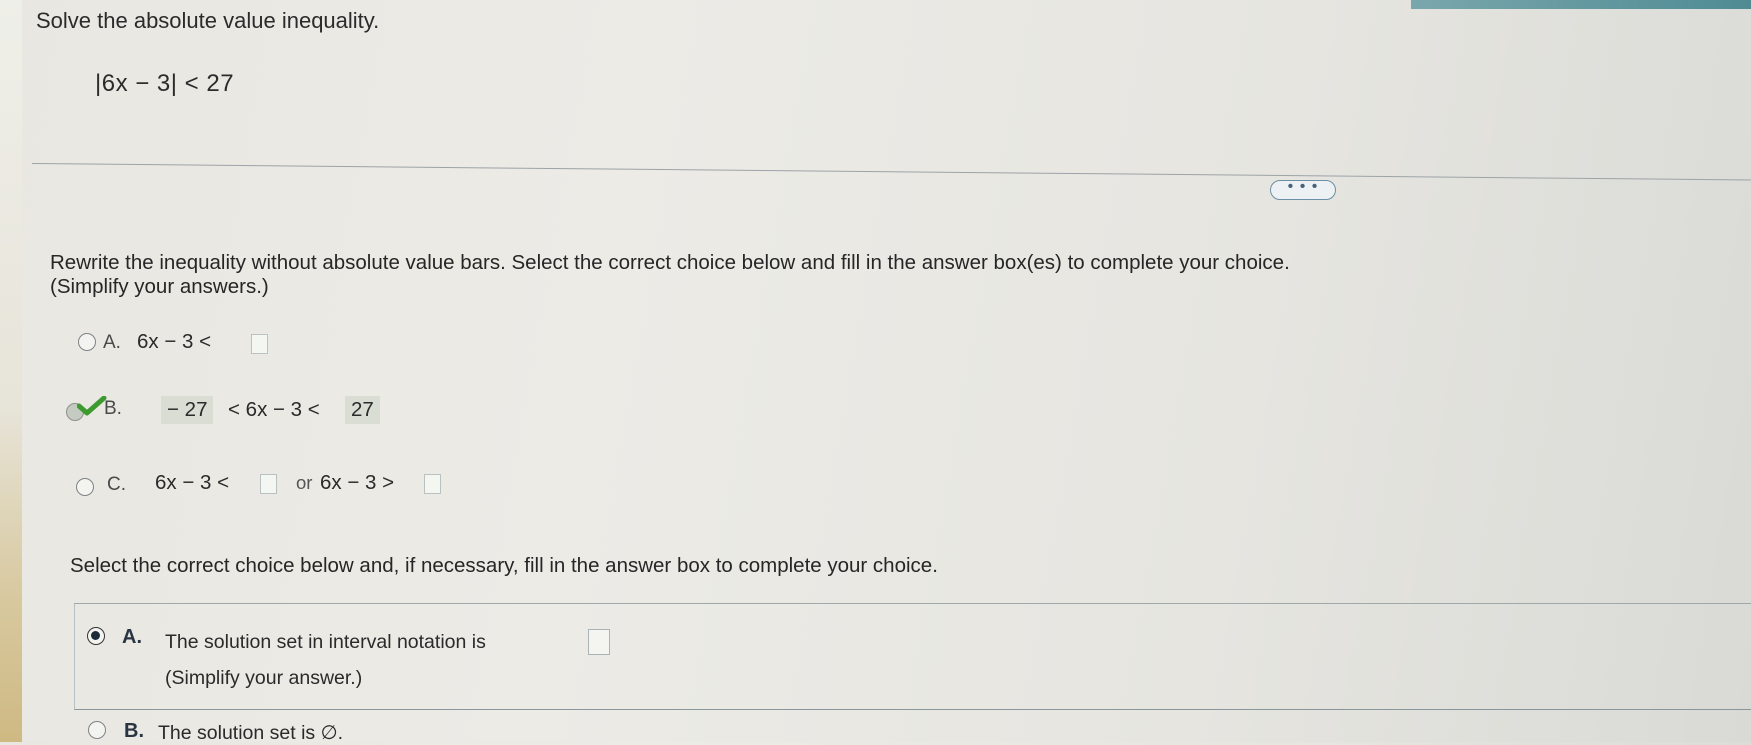 This screenshot has height=745, width=1751. I want to click on option-c-or-connector: or, so click(304, 482).